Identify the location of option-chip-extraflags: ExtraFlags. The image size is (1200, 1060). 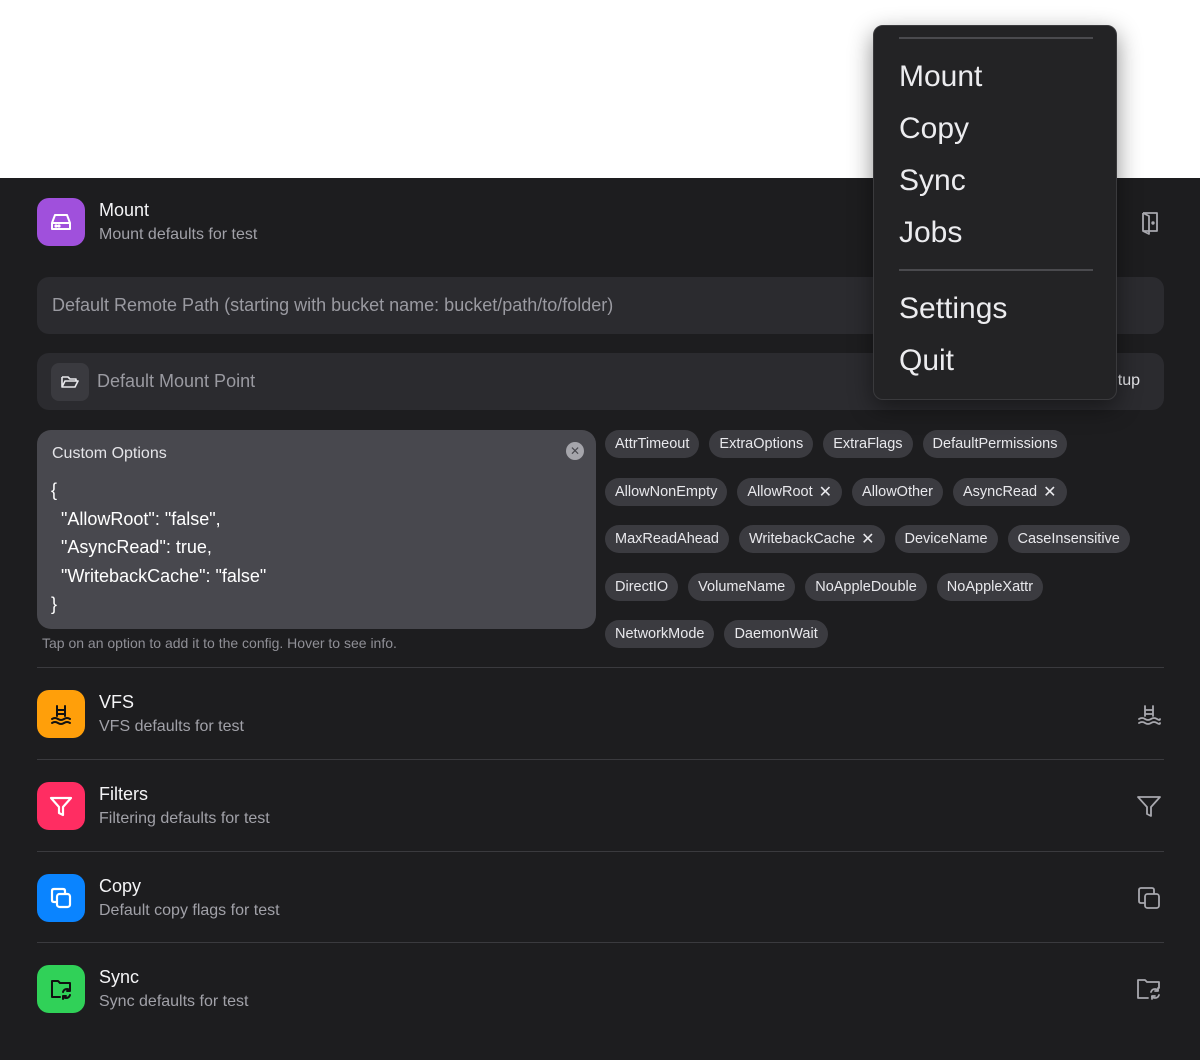
(868, 444).